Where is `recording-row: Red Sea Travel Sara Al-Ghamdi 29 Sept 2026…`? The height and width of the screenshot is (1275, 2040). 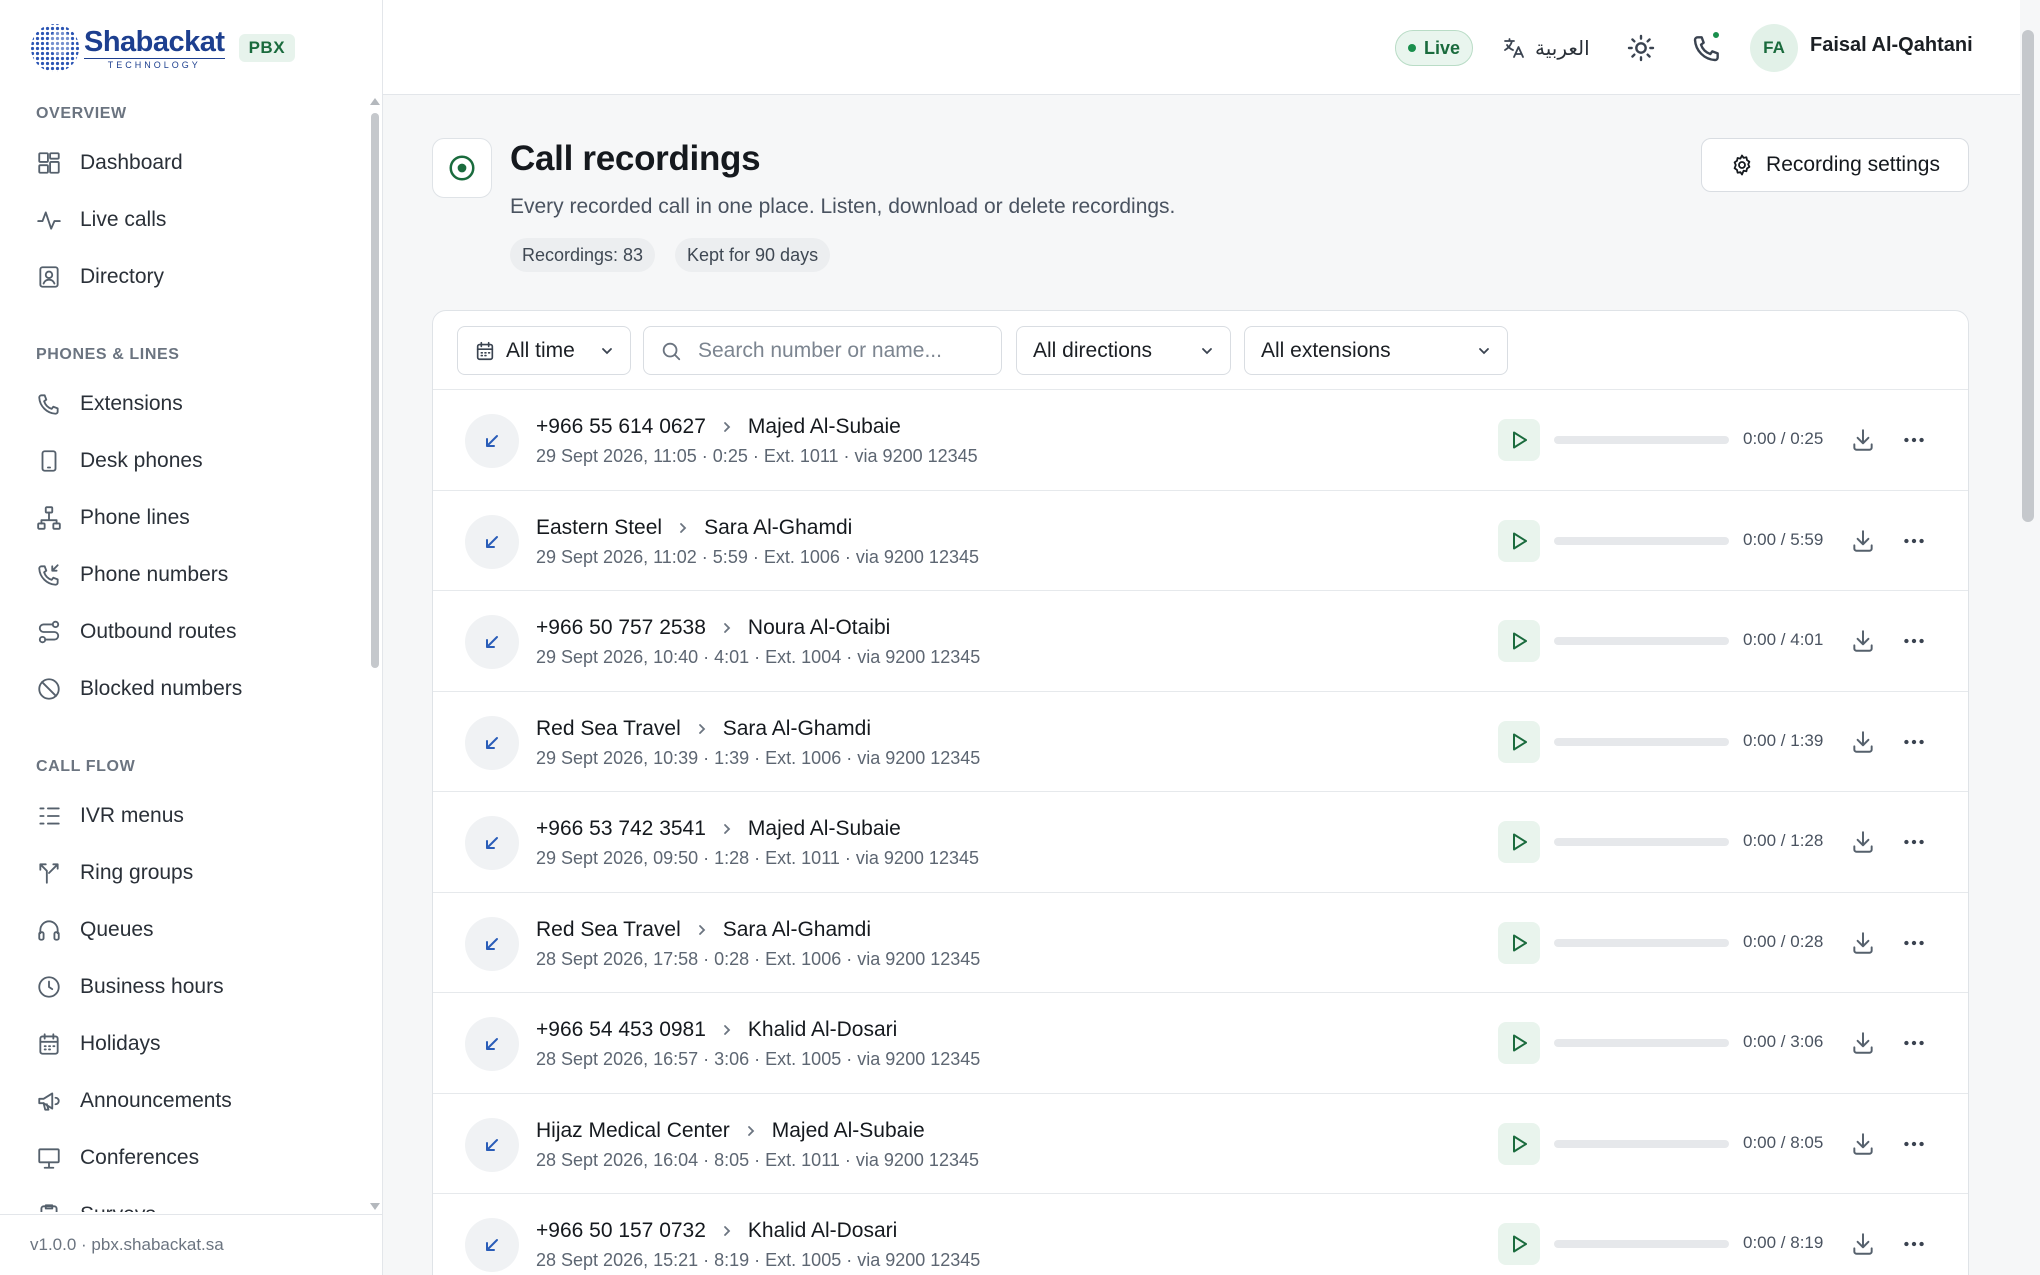
recording-row: Red Sea Travel Sara Al-Ghamdi 29 Sept 2026… is located at coordinates (1200, 742).